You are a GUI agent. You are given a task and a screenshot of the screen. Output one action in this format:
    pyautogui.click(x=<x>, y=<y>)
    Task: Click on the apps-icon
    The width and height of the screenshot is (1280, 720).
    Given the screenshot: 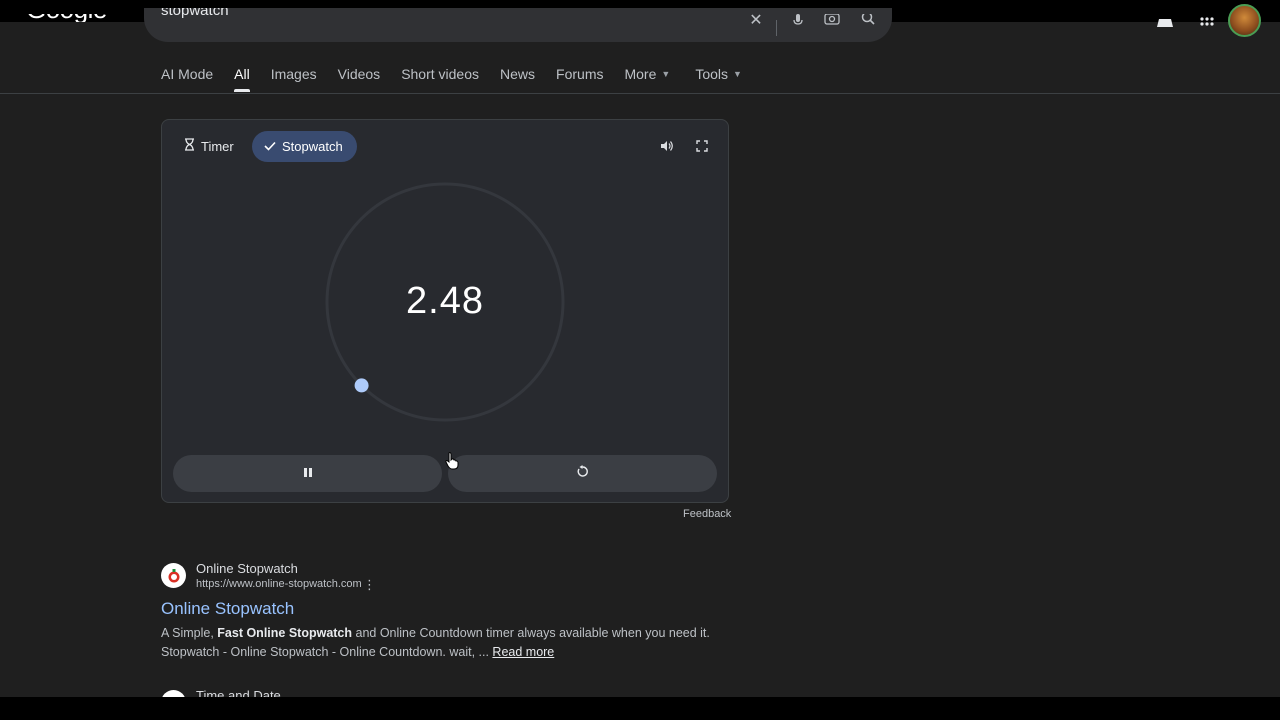 What is the action you would take?
    pyautogui.click(x=1207, y=21)
    